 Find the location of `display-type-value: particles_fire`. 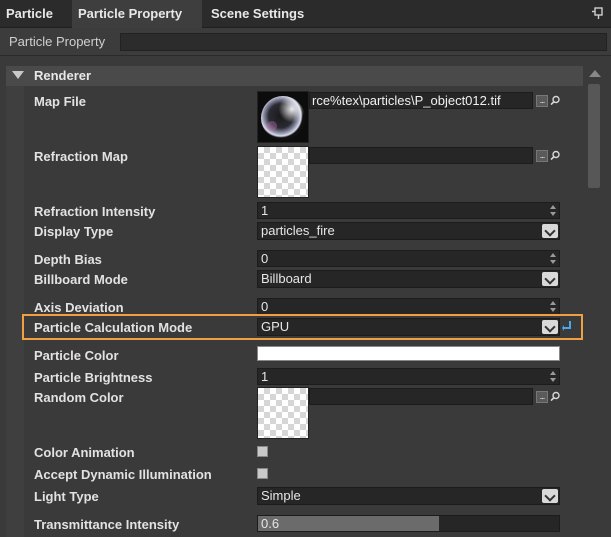

display-type-value: particles_fire is located at coordinates (298, 230).